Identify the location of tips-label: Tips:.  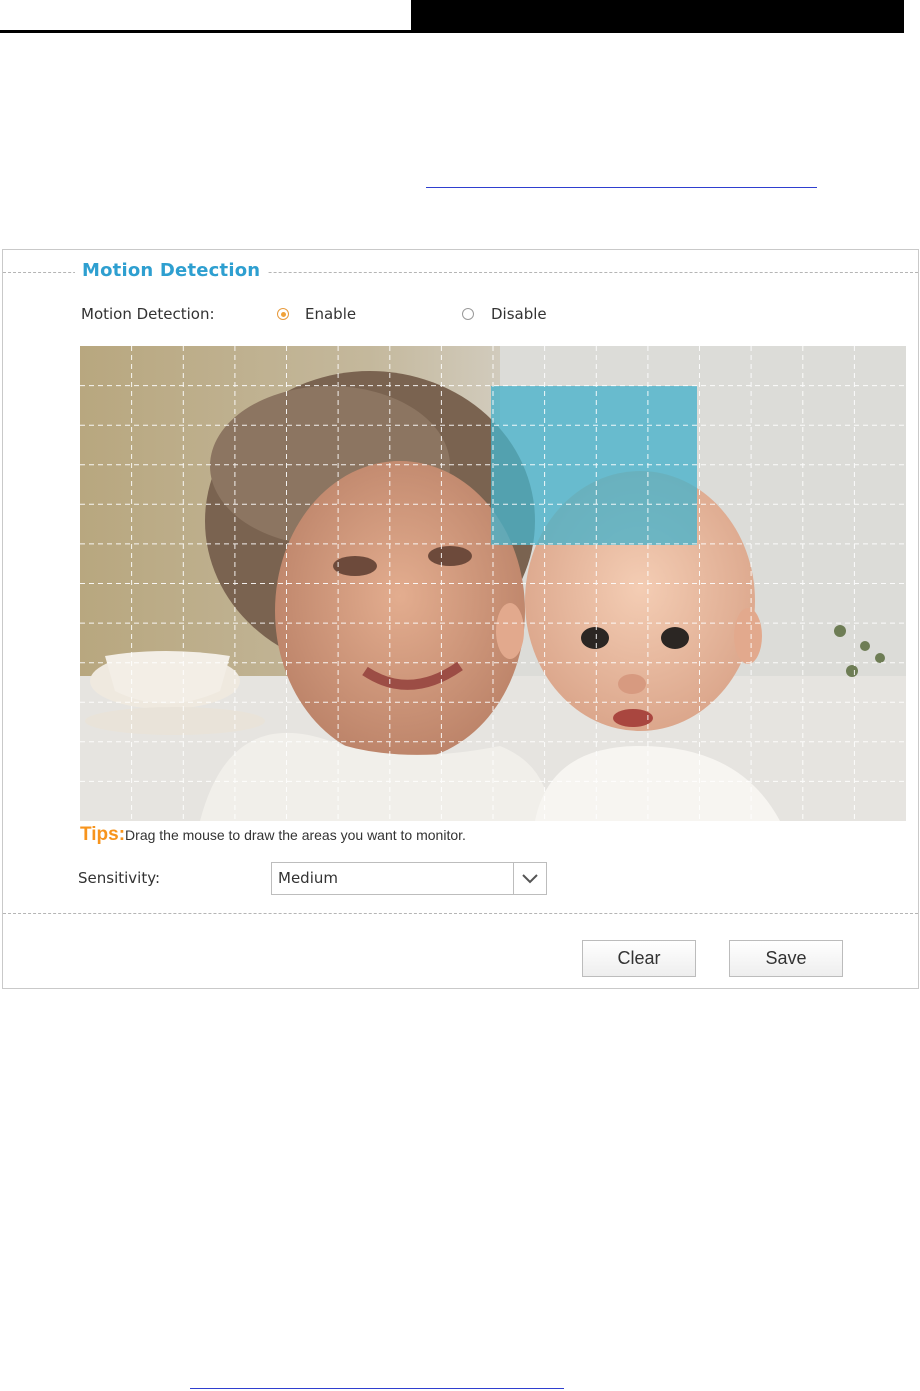
(103, 834).